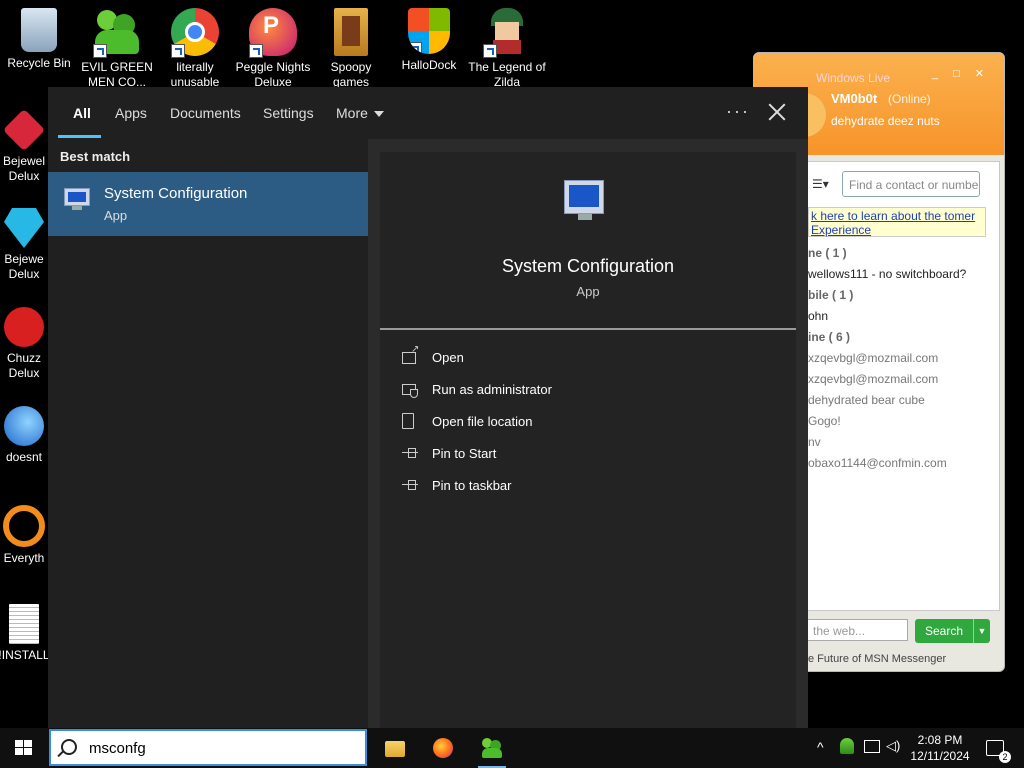 This screenshot has width=1024, height=768. I want to click on action-label: Pin to Start, so click(464, 453).